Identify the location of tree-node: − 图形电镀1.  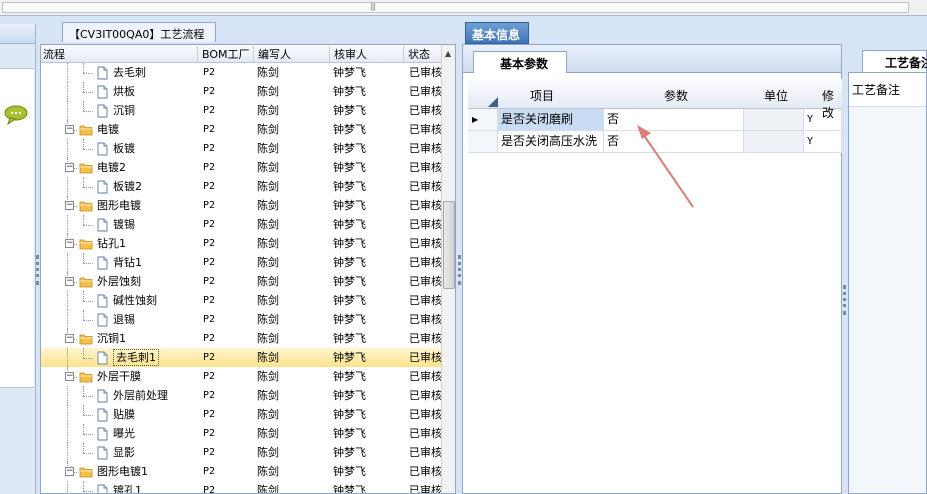
(106, 471).